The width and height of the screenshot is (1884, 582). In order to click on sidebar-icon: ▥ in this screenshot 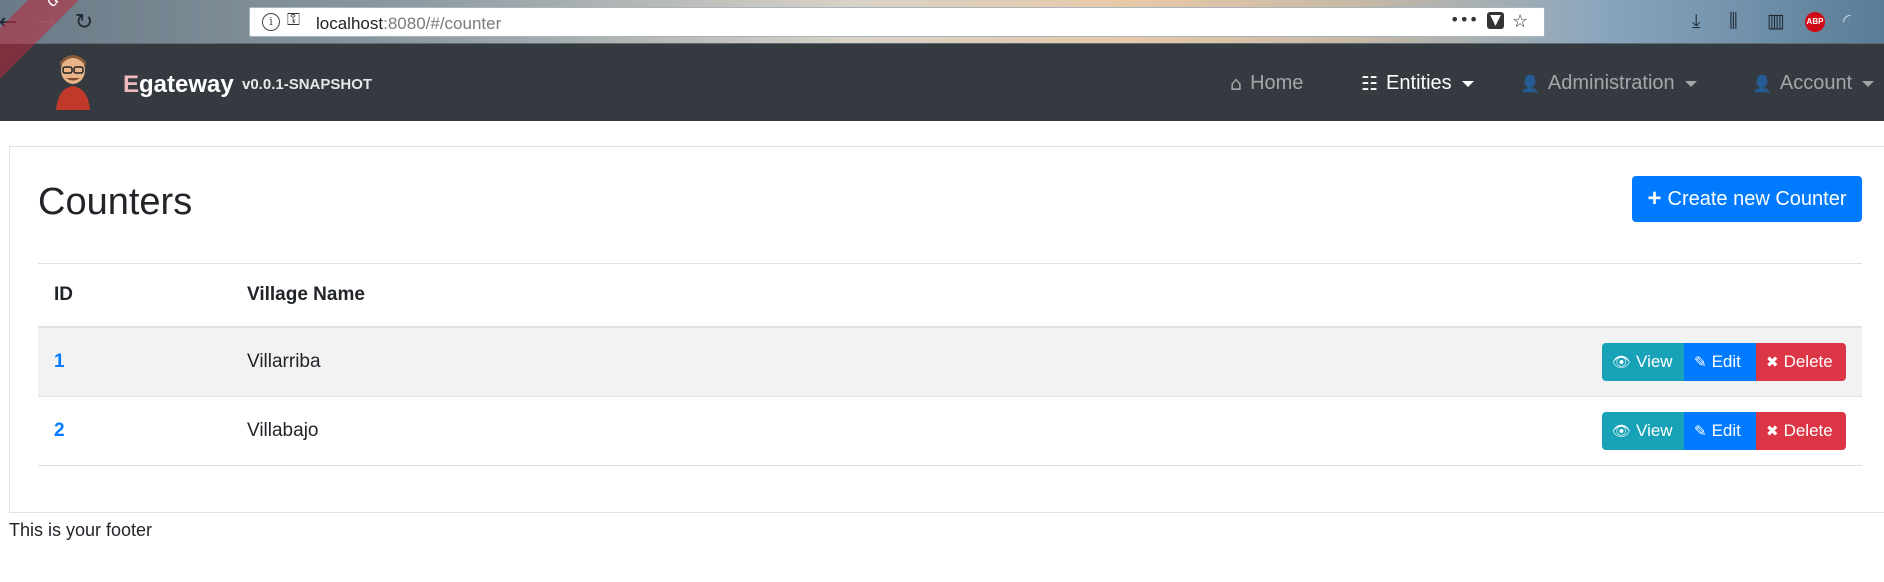, I will do `click(1776, 21)`.